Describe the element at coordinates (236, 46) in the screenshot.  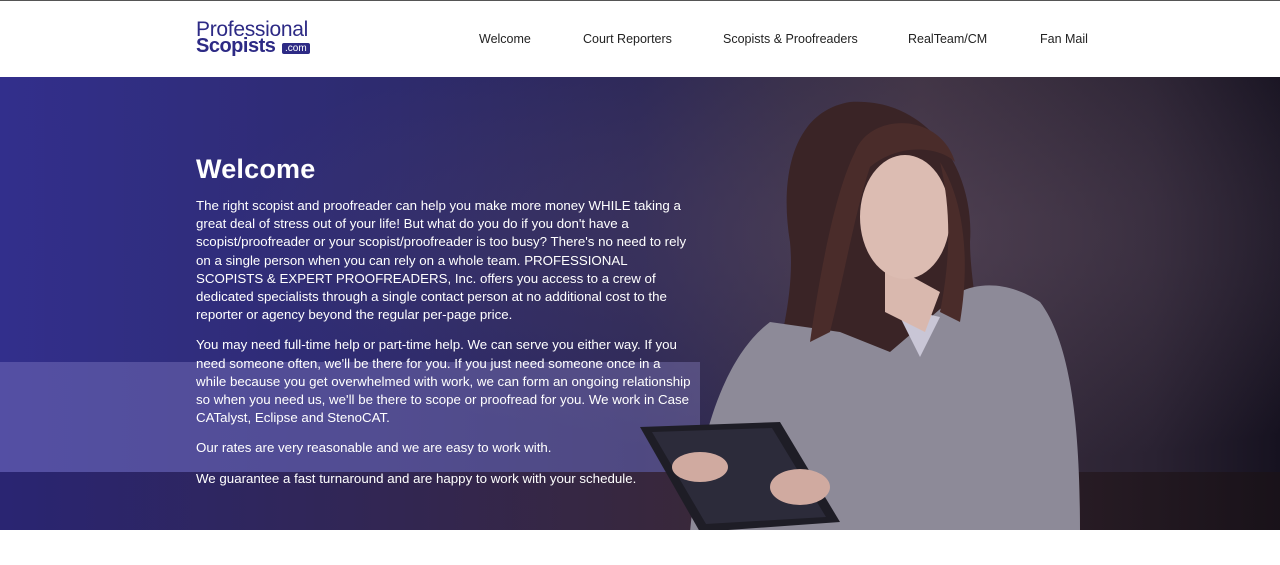
I see `logo-text-scopists: Scopists` at that location.